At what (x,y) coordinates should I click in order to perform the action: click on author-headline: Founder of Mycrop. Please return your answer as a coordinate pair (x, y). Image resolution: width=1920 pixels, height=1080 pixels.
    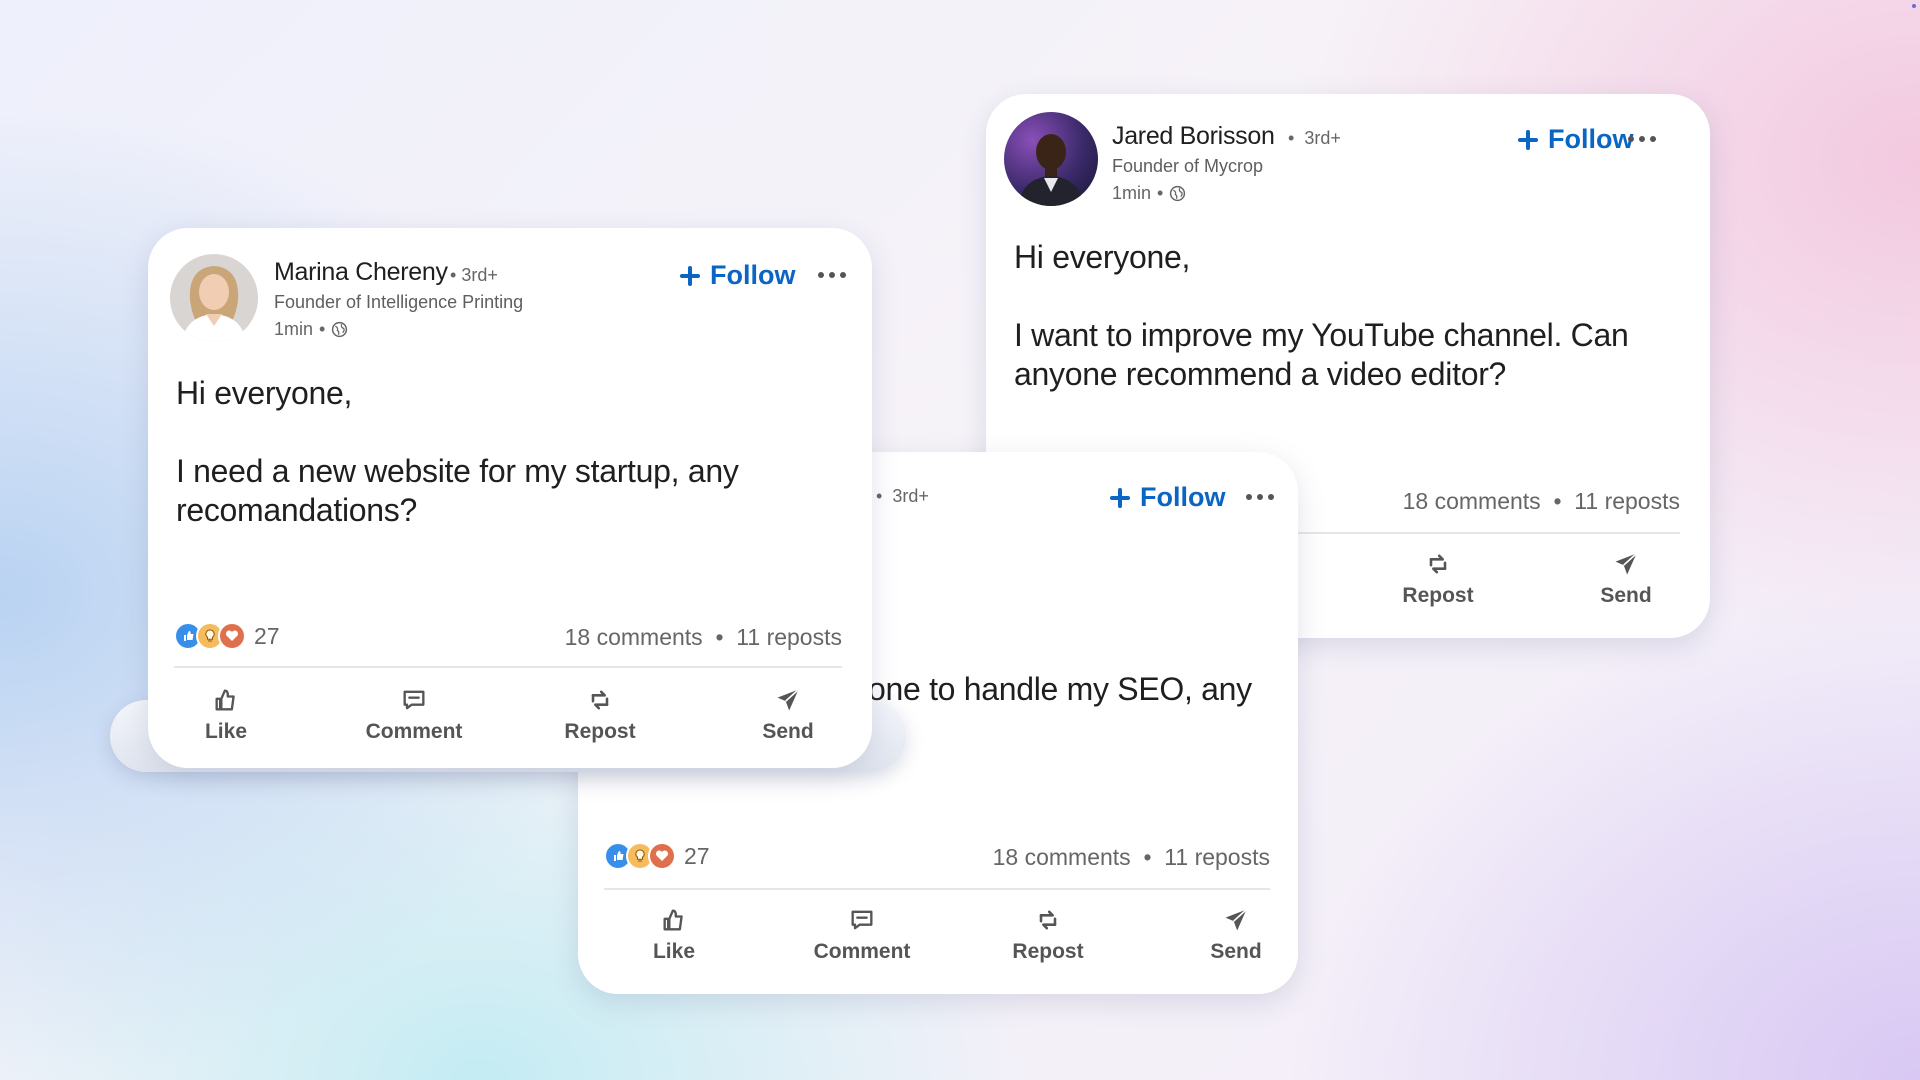
    Looking at the image, I should click on (1188, 166).